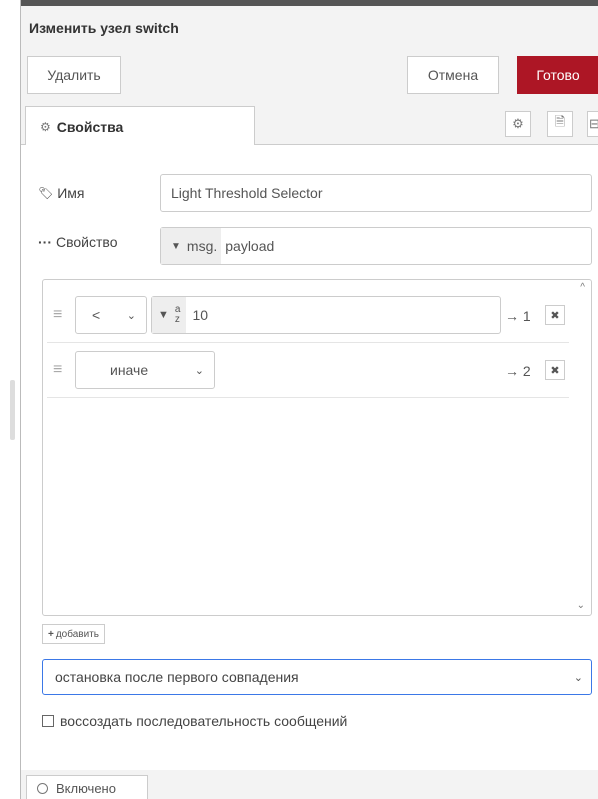  What do you see at coordinates (453, 75) in the screenshot?
I see `cancel-button: Отмена` at bounding box center [453, 75].